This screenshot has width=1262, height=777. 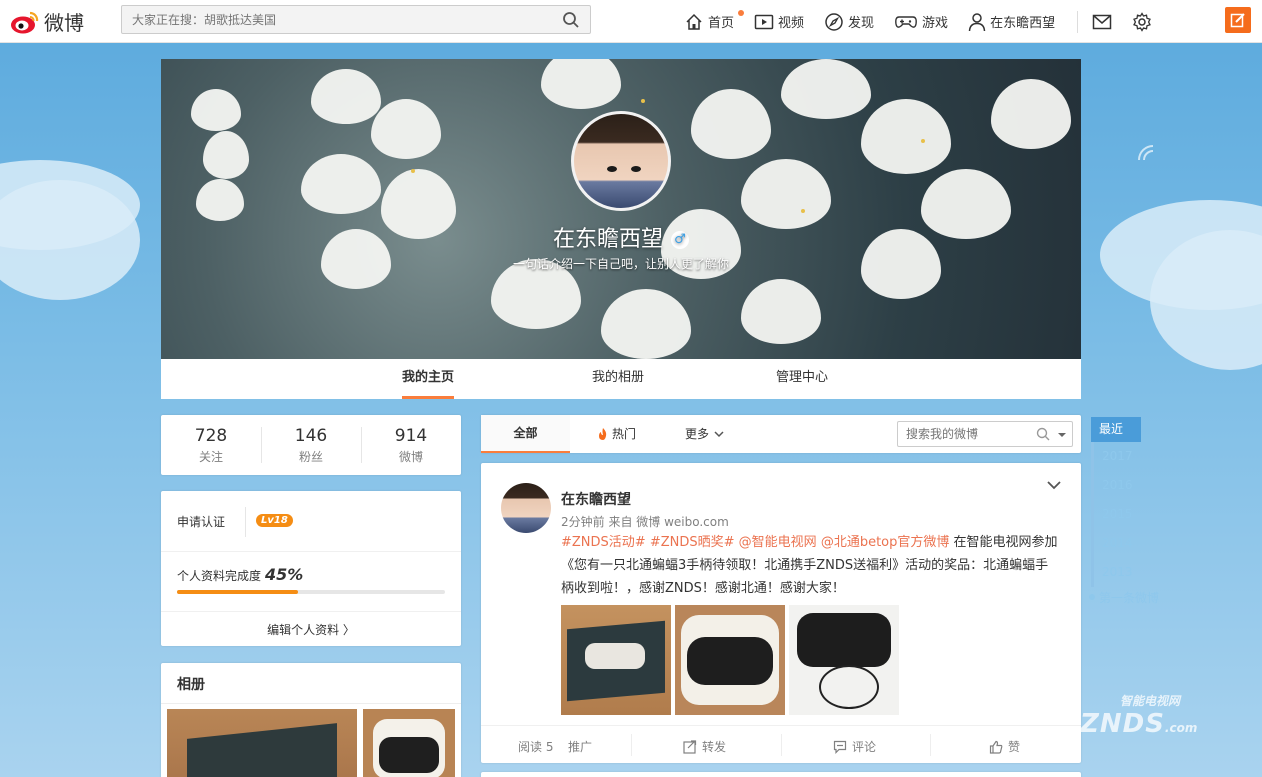 I want to click on global-search-input, so click(x=332, y=19).